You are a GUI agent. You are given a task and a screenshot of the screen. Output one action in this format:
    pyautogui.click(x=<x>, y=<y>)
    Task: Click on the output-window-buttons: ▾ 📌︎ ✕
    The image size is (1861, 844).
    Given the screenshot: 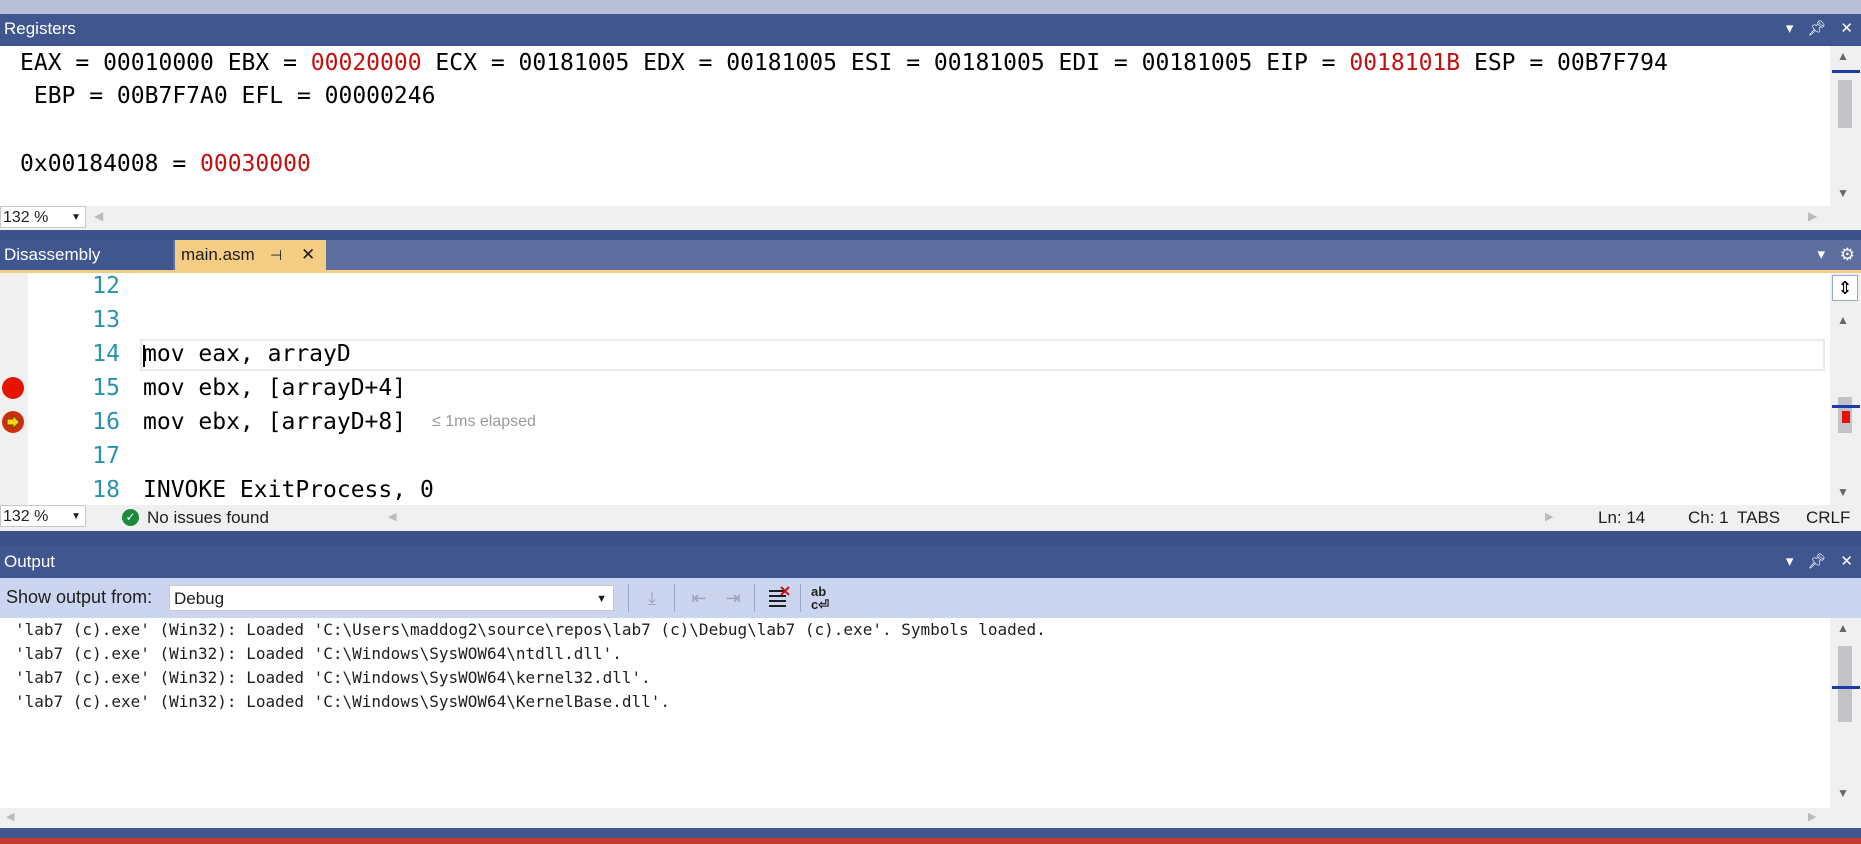 What is the action you would take?
    pyautogui.click(x=1819, y=562)
    